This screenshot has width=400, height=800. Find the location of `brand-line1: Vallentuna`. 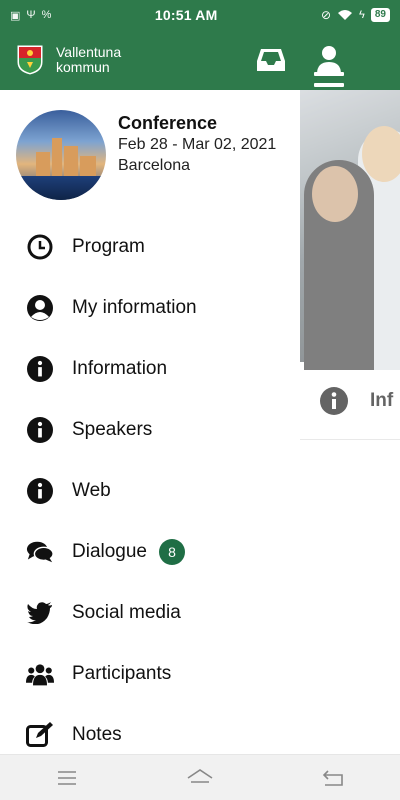

brand-line1: Vallentuna is located at coordinates (89, 52).